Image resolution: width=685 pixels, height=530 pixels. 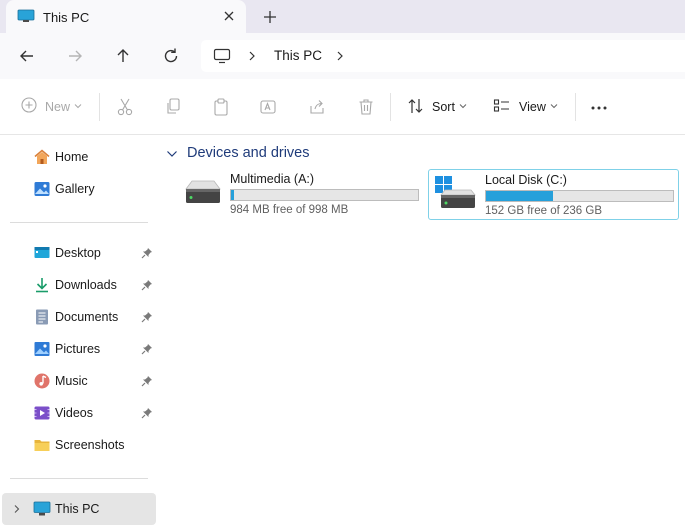 What do you see at coordinates (58, 107) in the screenshot?
I see `new-label: New` at bounding box center [58, 107].